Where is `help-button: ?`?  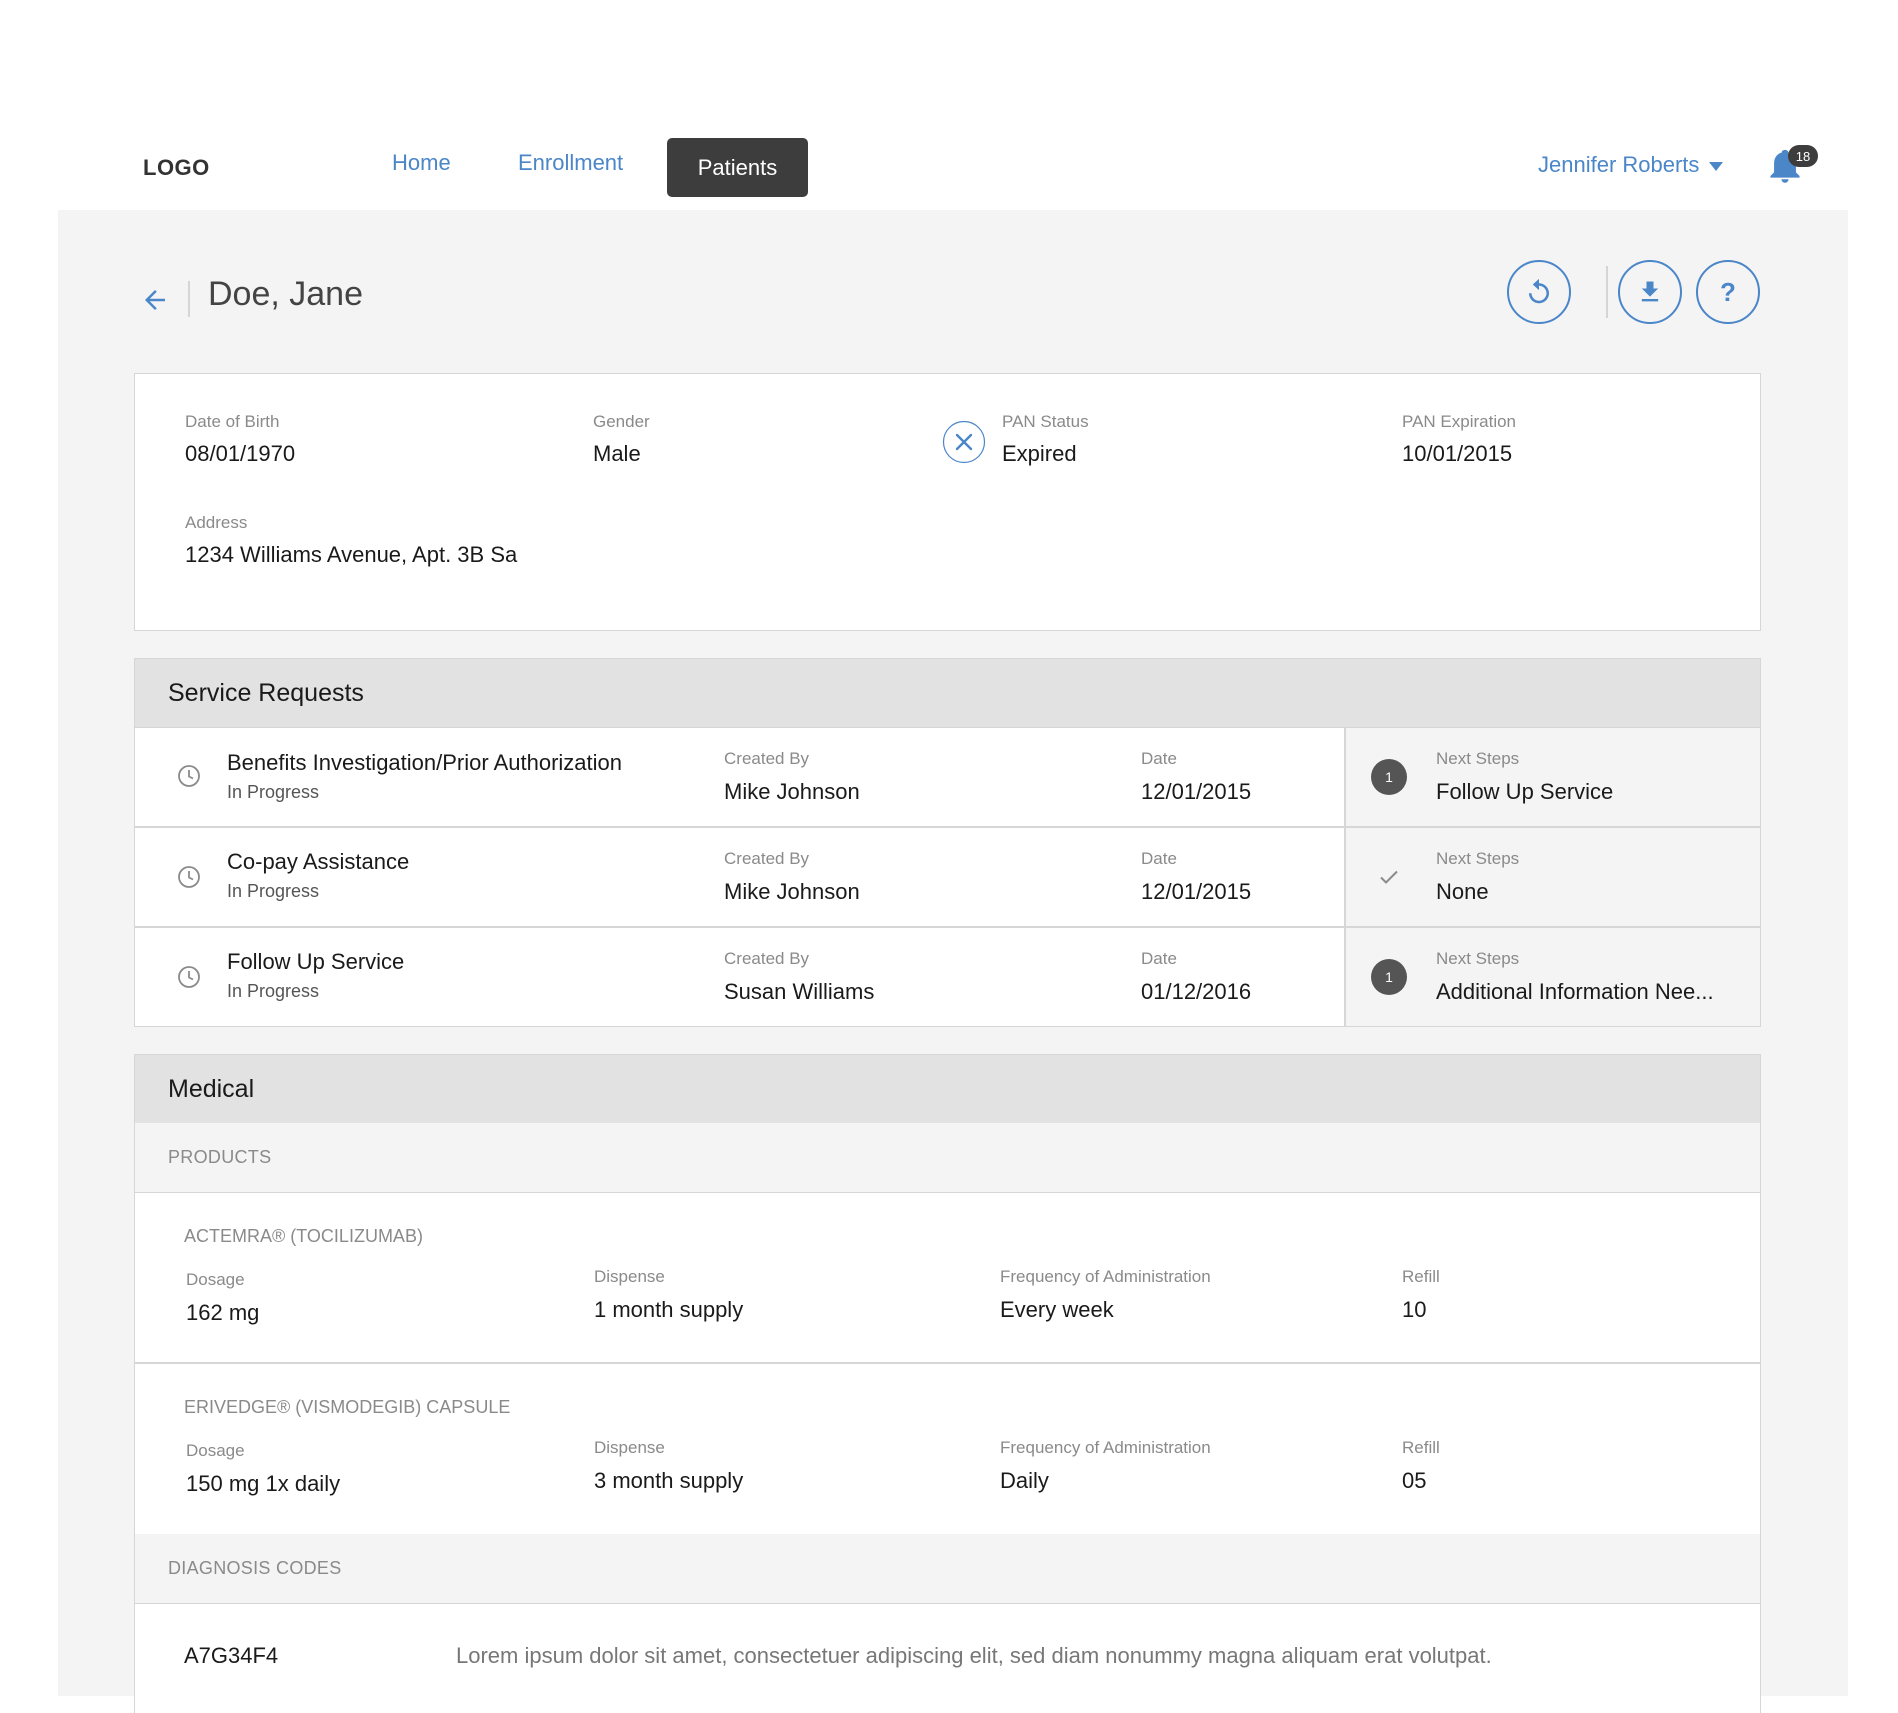
help-button: ? is located at coordinates (1728, 292).